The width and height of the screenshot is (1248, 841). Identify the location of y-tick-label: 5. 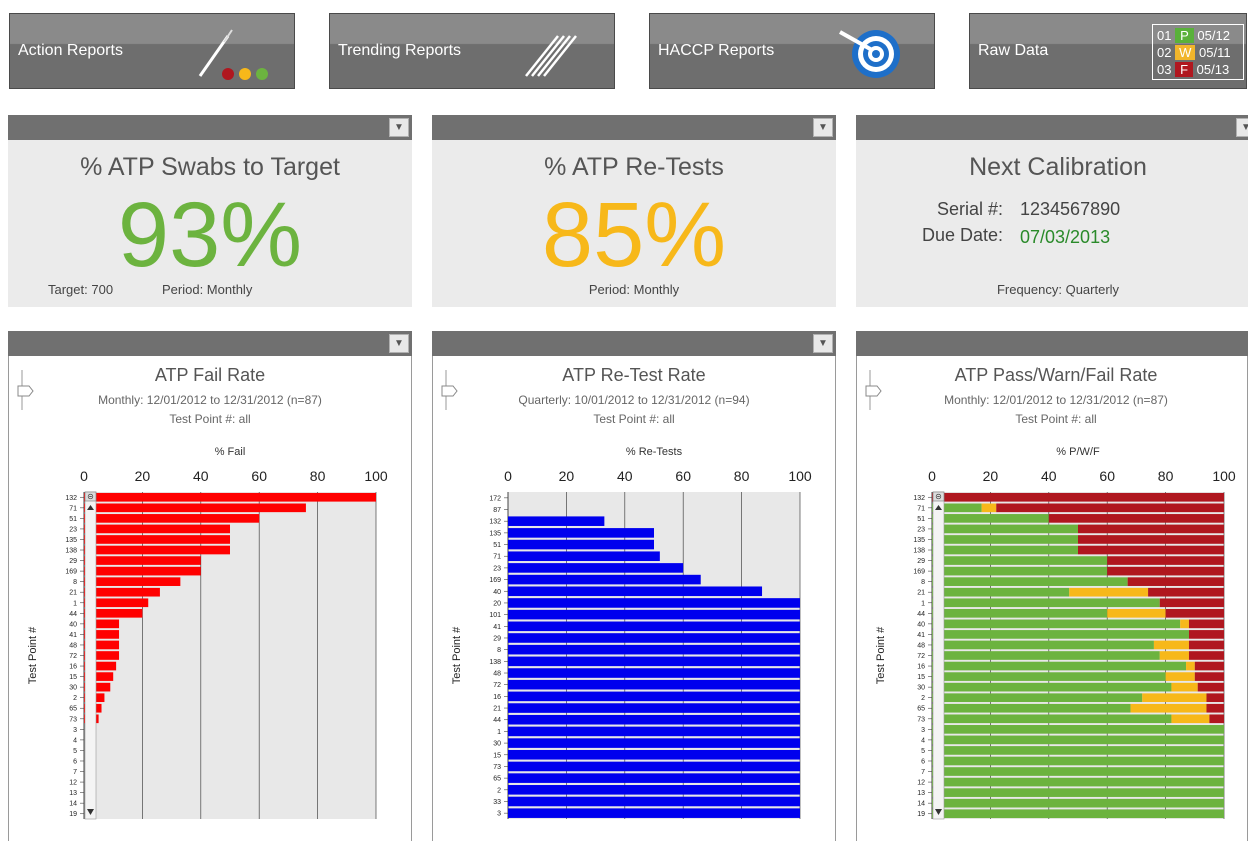
(75, 751).